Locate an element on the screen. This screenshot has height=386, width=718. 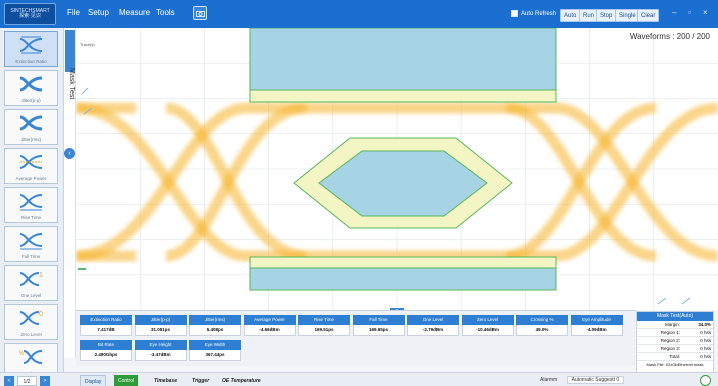
measurement-label: Fall Time is located at coordinates (378, 320).